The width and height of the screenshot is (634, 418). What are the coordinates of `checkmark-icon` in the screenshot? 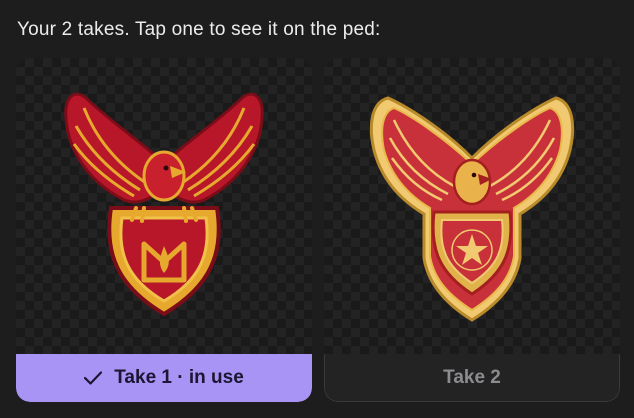 It's located at (93, 378).